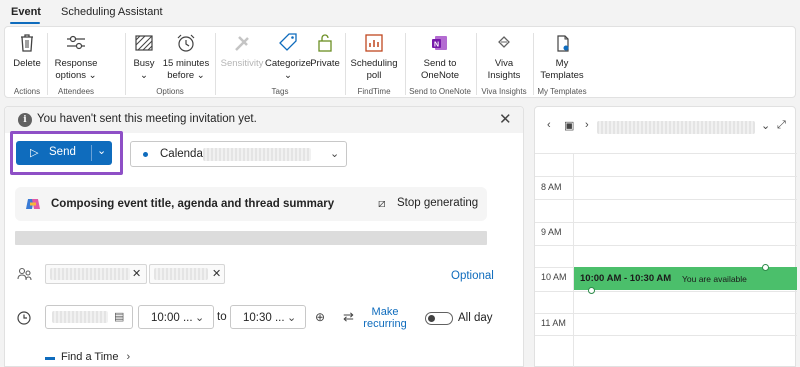 The width and height of the screenshot is (800, 367). I want to click on hour-label: 9 AM, so click(551, 232).